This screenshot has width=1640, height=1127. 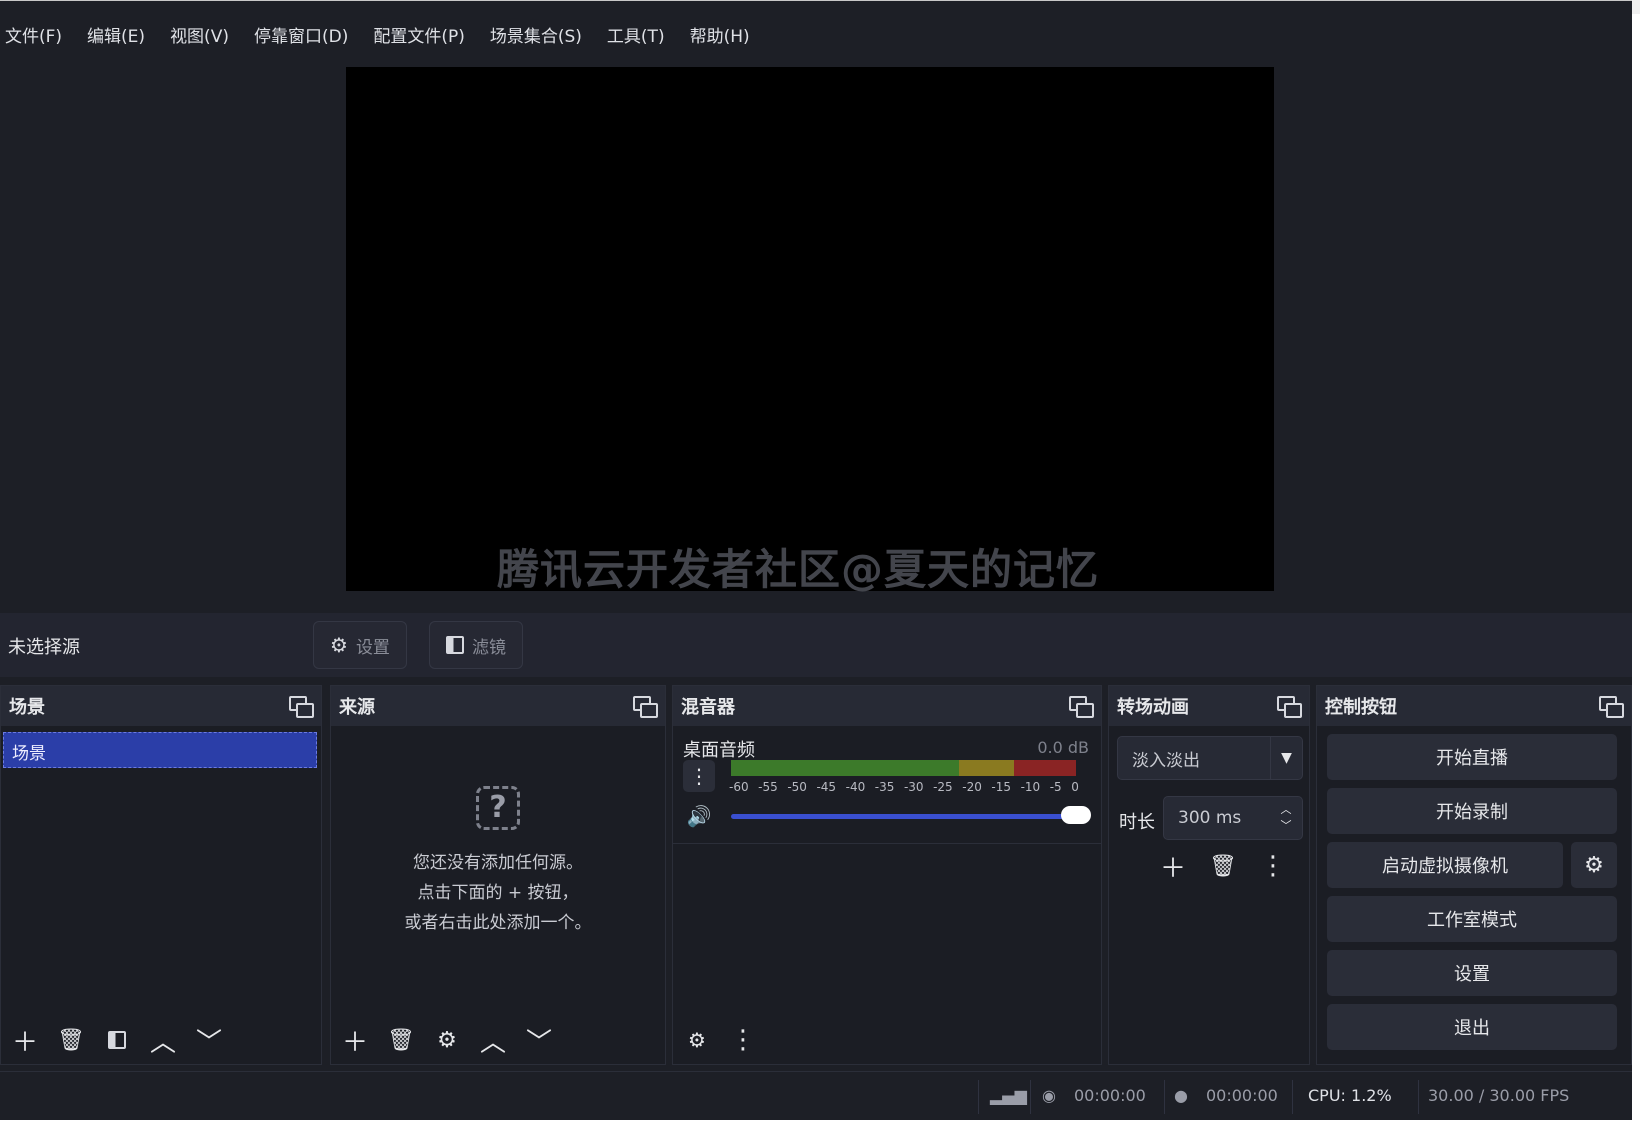 I want to click on gear-icon: ⚙, so click(x=447, y=1040).